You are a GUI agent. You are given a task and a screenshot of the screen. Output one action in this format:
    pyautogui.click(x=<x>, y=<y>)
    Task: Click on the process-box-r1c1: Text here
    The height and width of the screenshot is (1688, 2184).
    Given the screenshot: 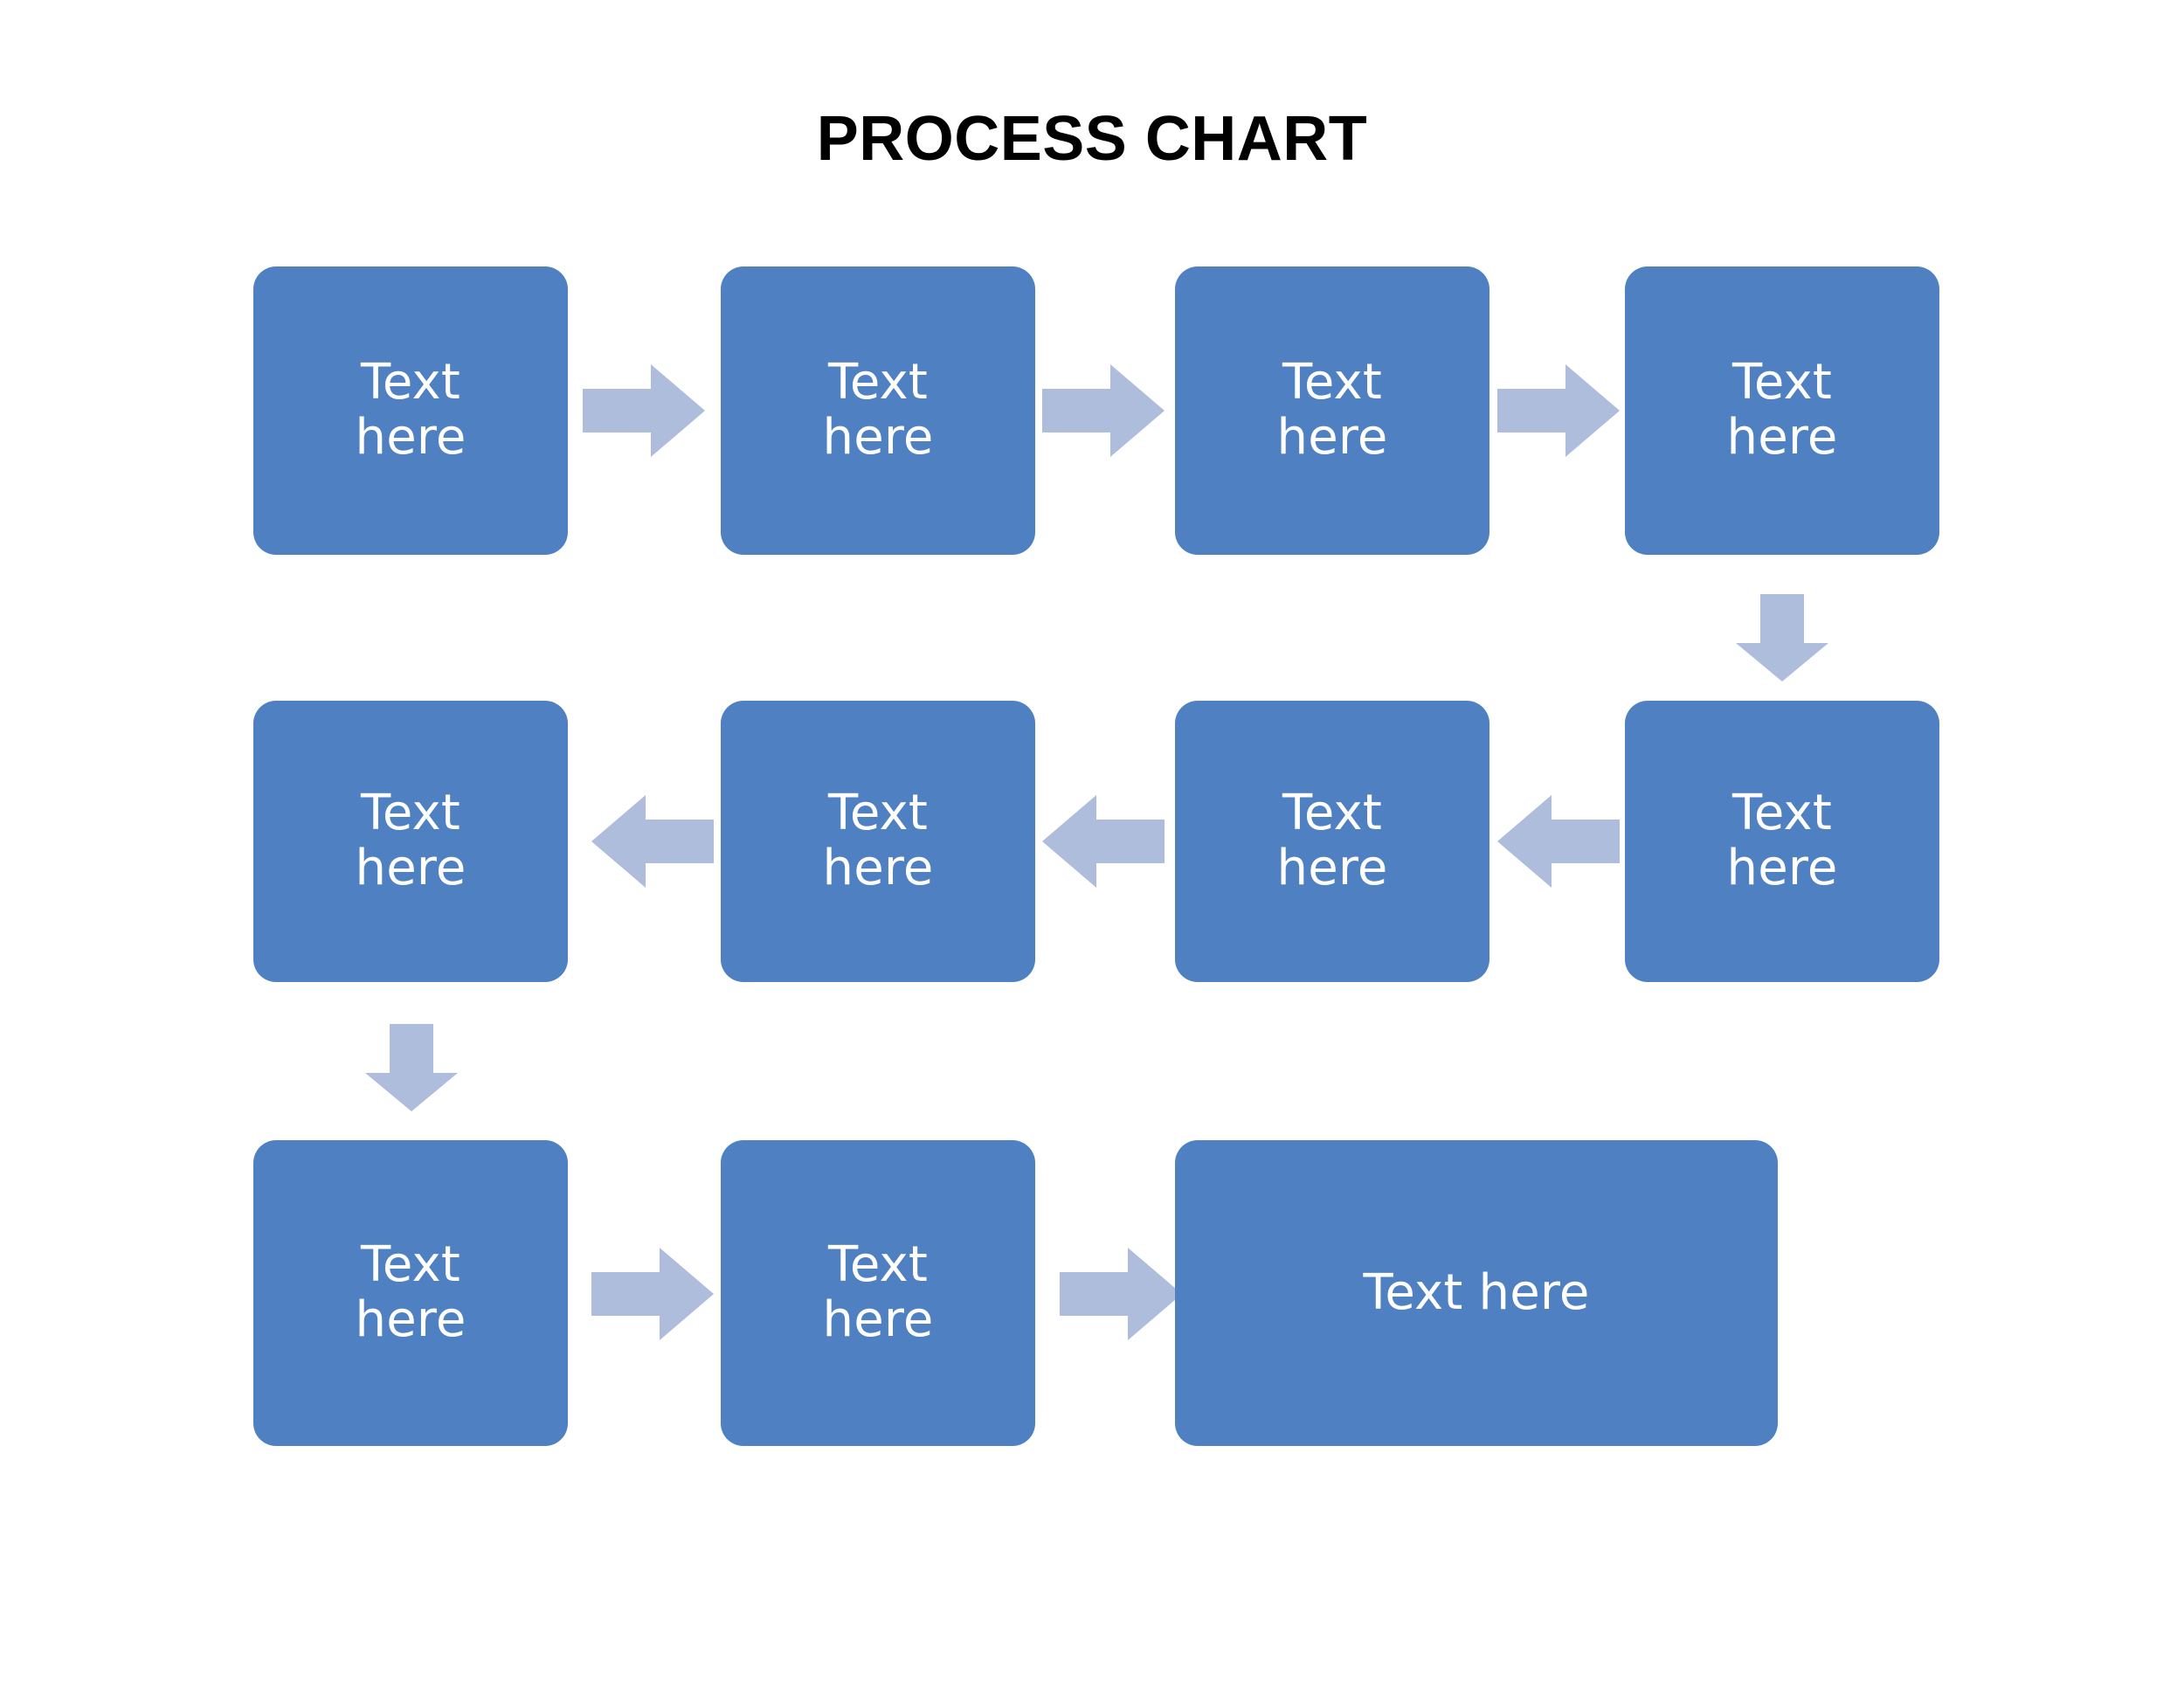 What is the action you would take?
    pyautogui.click(x=410, y=410)
    